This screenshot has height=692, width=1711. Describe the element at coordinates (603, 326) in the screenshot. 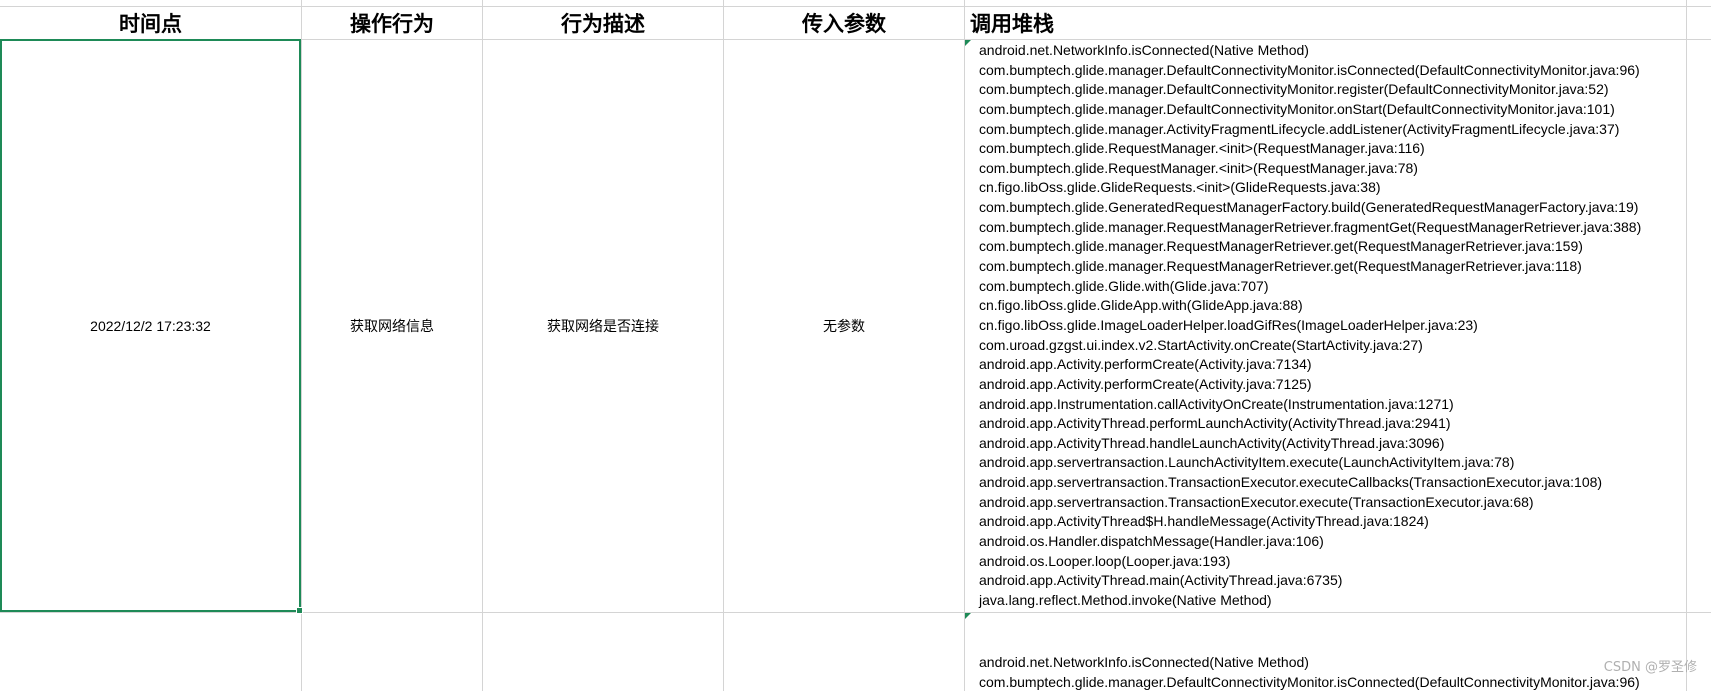

I see `cell-description: 获取网络是否连接` at that location.